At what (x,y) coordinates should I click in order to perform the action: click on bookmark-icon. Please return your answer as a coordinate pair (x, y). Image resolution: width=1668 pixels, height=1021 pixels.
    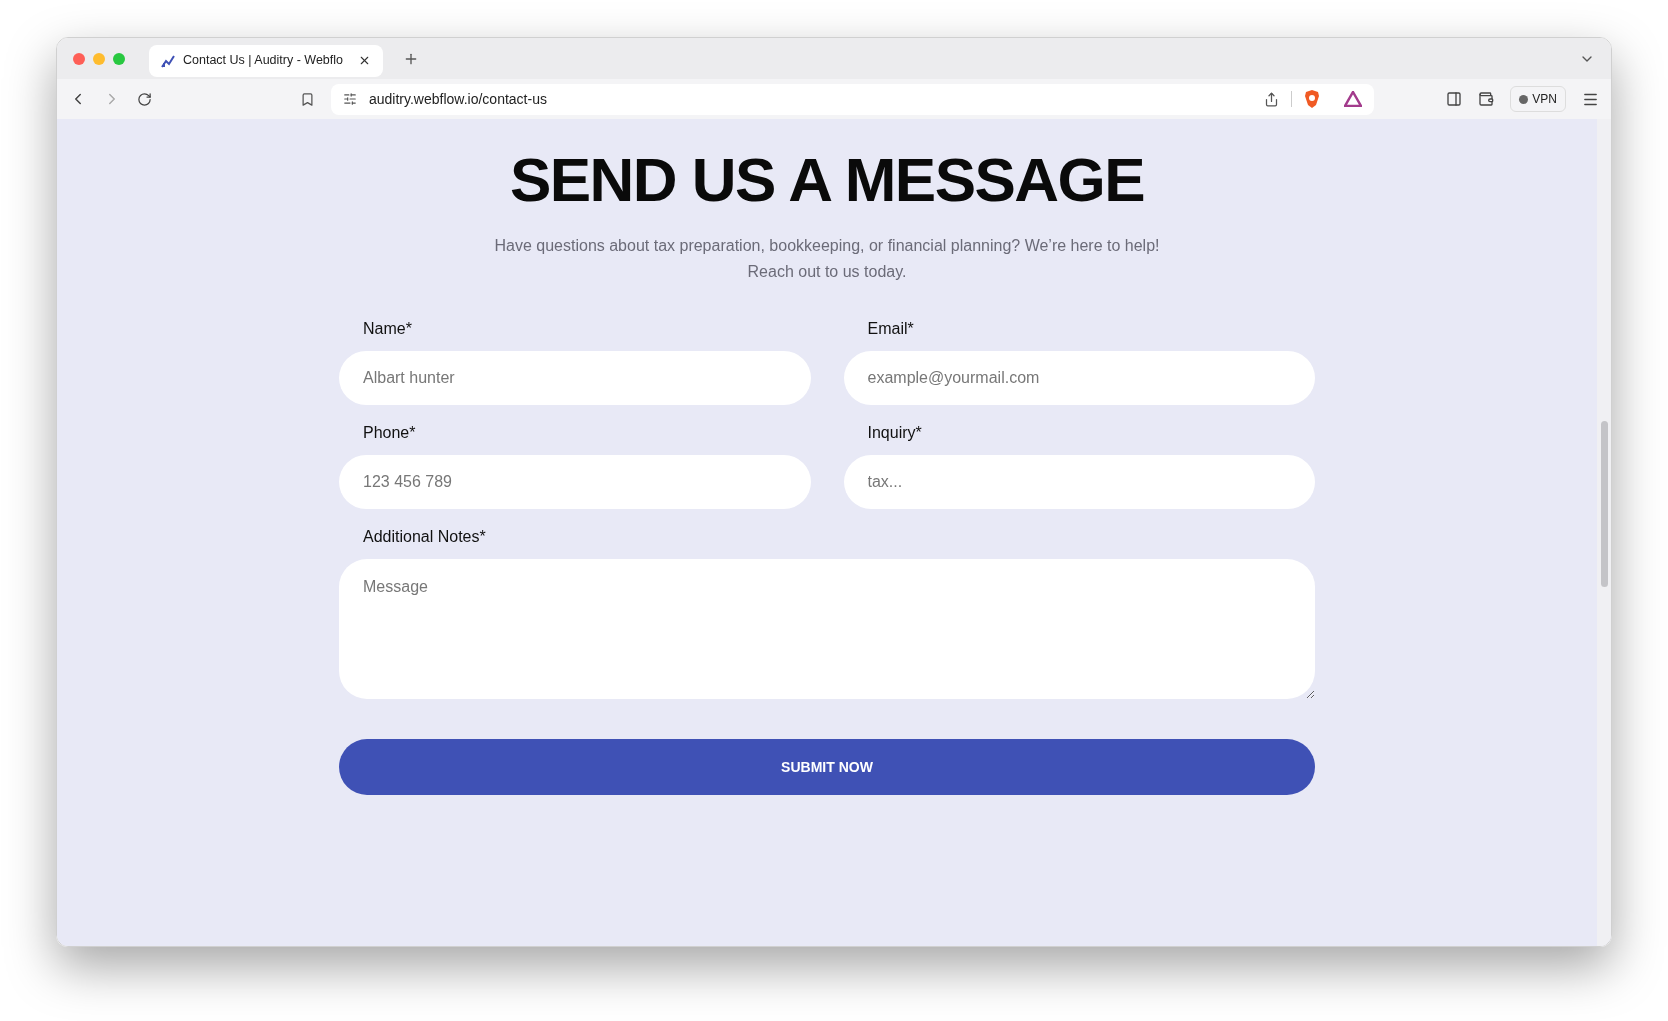
    Looking at the image, I should click on (307, 99).